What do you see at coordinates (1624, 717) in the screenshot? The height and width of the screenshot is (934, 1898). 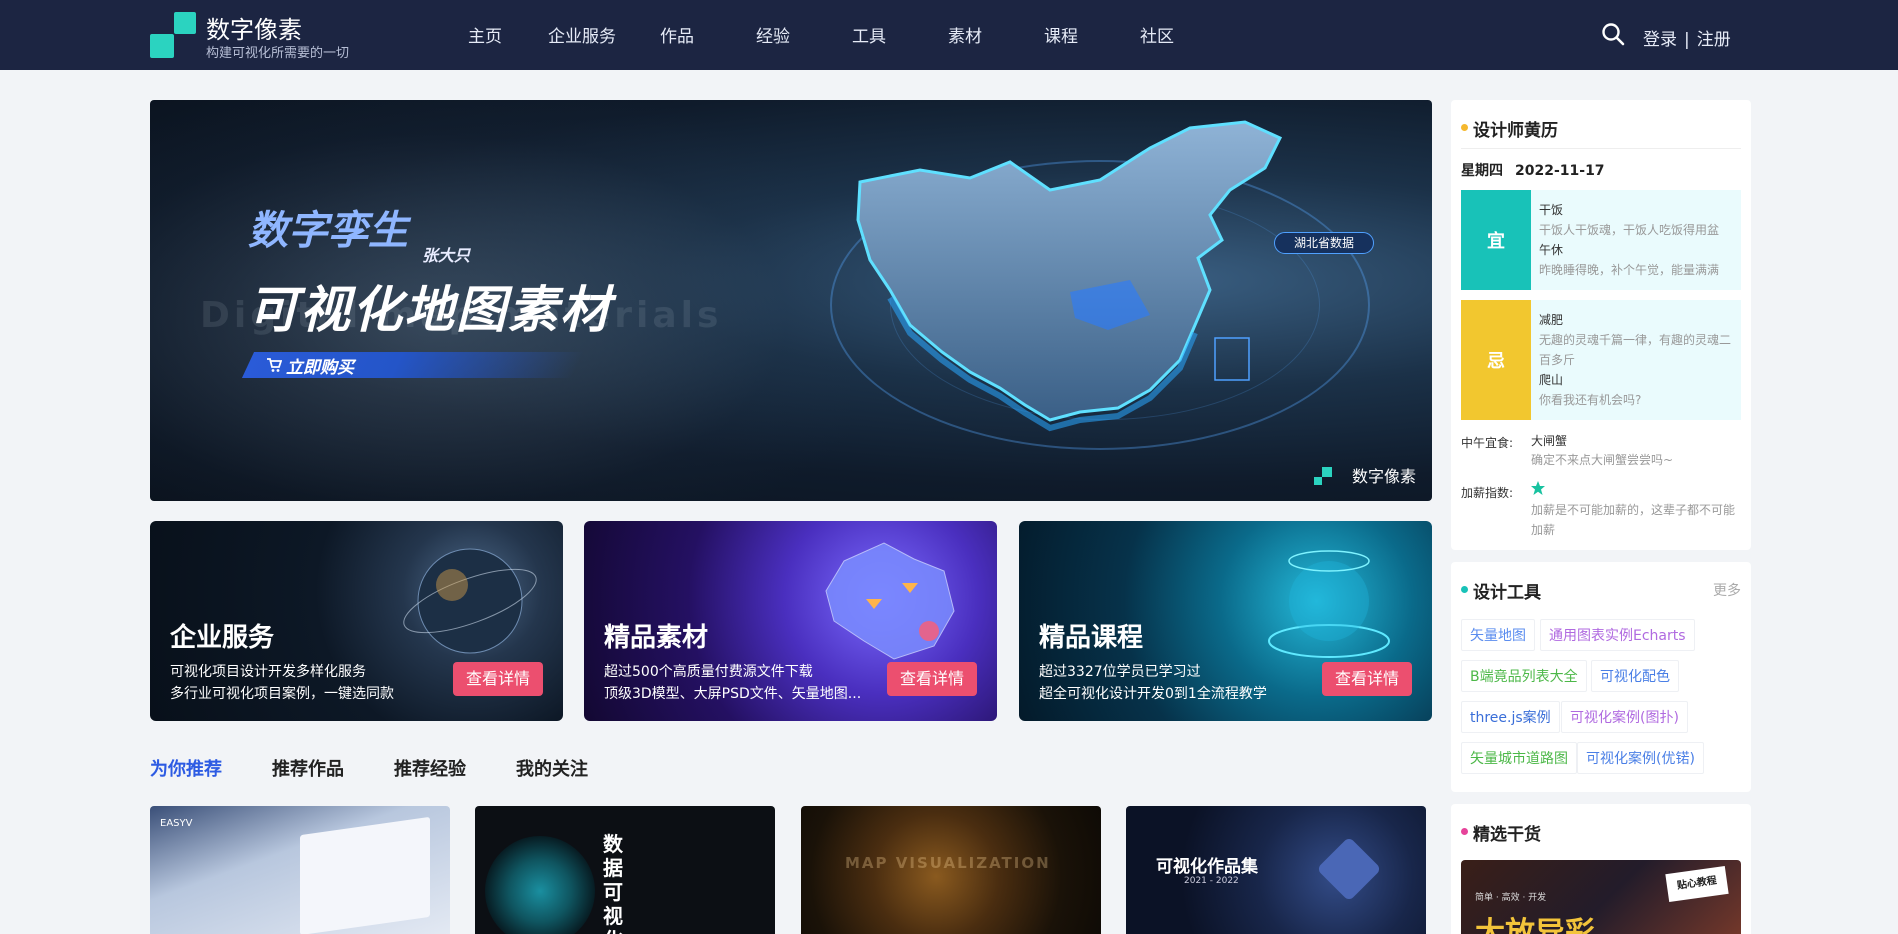 I see `tool-tag: 可视化案例(图扑)` at bounding box center [1624, 717].